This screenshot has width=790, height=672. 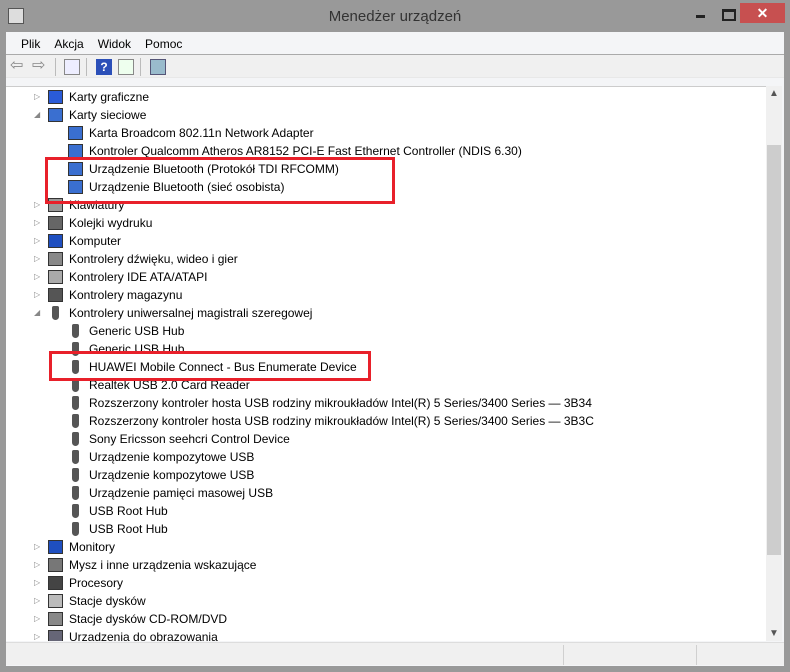 What do you see at coordinates (395, 653) in the screenshot?
I see `status-bar` at bounding box center [395, 653].